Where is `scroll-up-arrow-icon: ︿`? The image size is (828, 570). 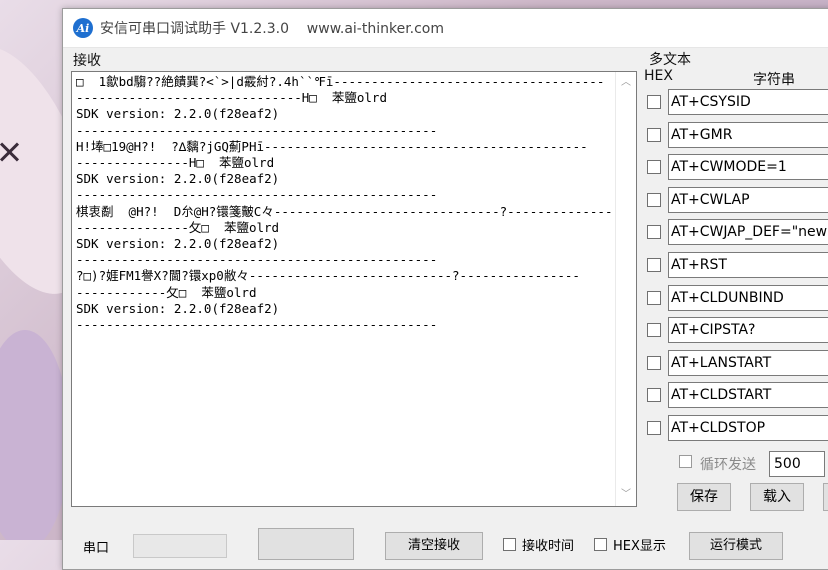 scroll-up-arrow-icon: ︿ is located at coordinates (626, 83).